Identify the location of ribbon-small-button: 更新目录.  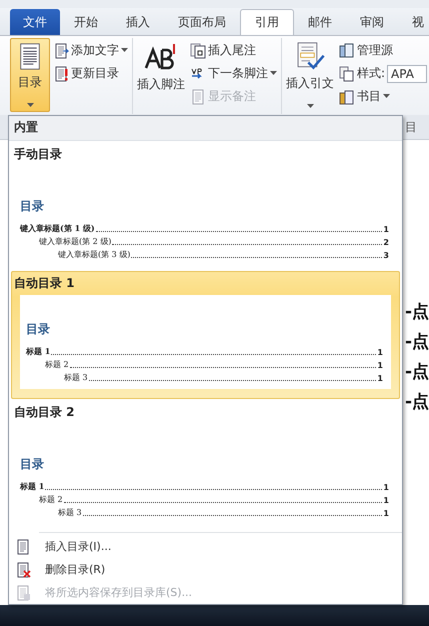
(90, 73).